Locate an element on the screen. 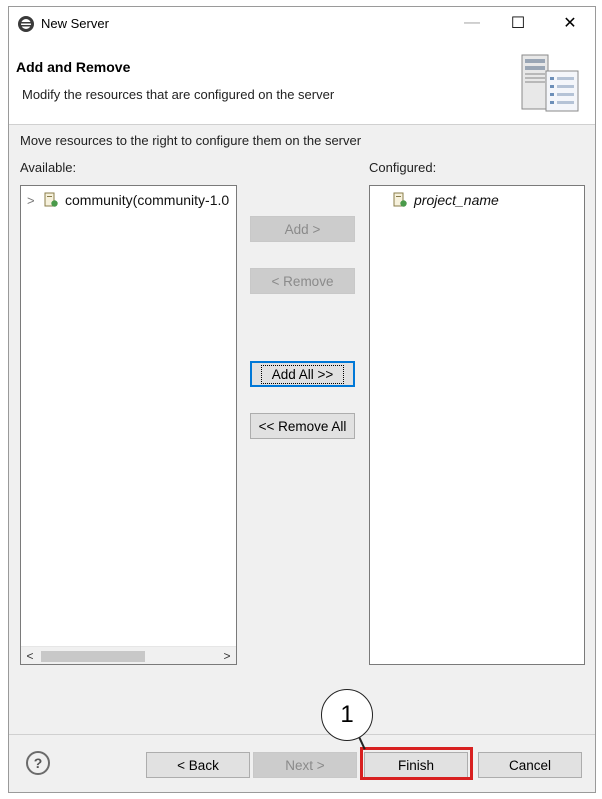 The image size is (602, 799). horizontal-scrollbar: < > is located at coordinates (128, 655).